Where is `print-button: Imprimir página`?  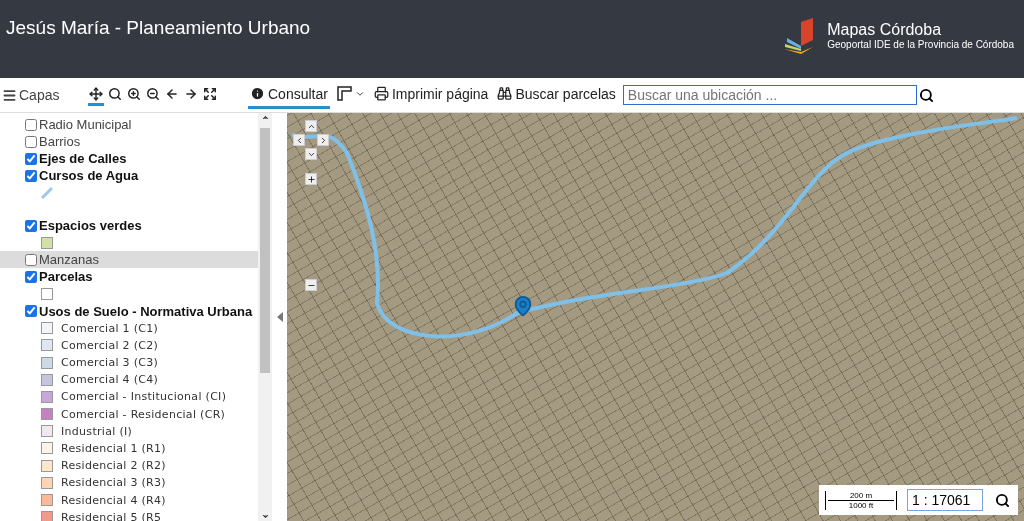
print-button: Imprimir página is located at coordinates (431, 95).